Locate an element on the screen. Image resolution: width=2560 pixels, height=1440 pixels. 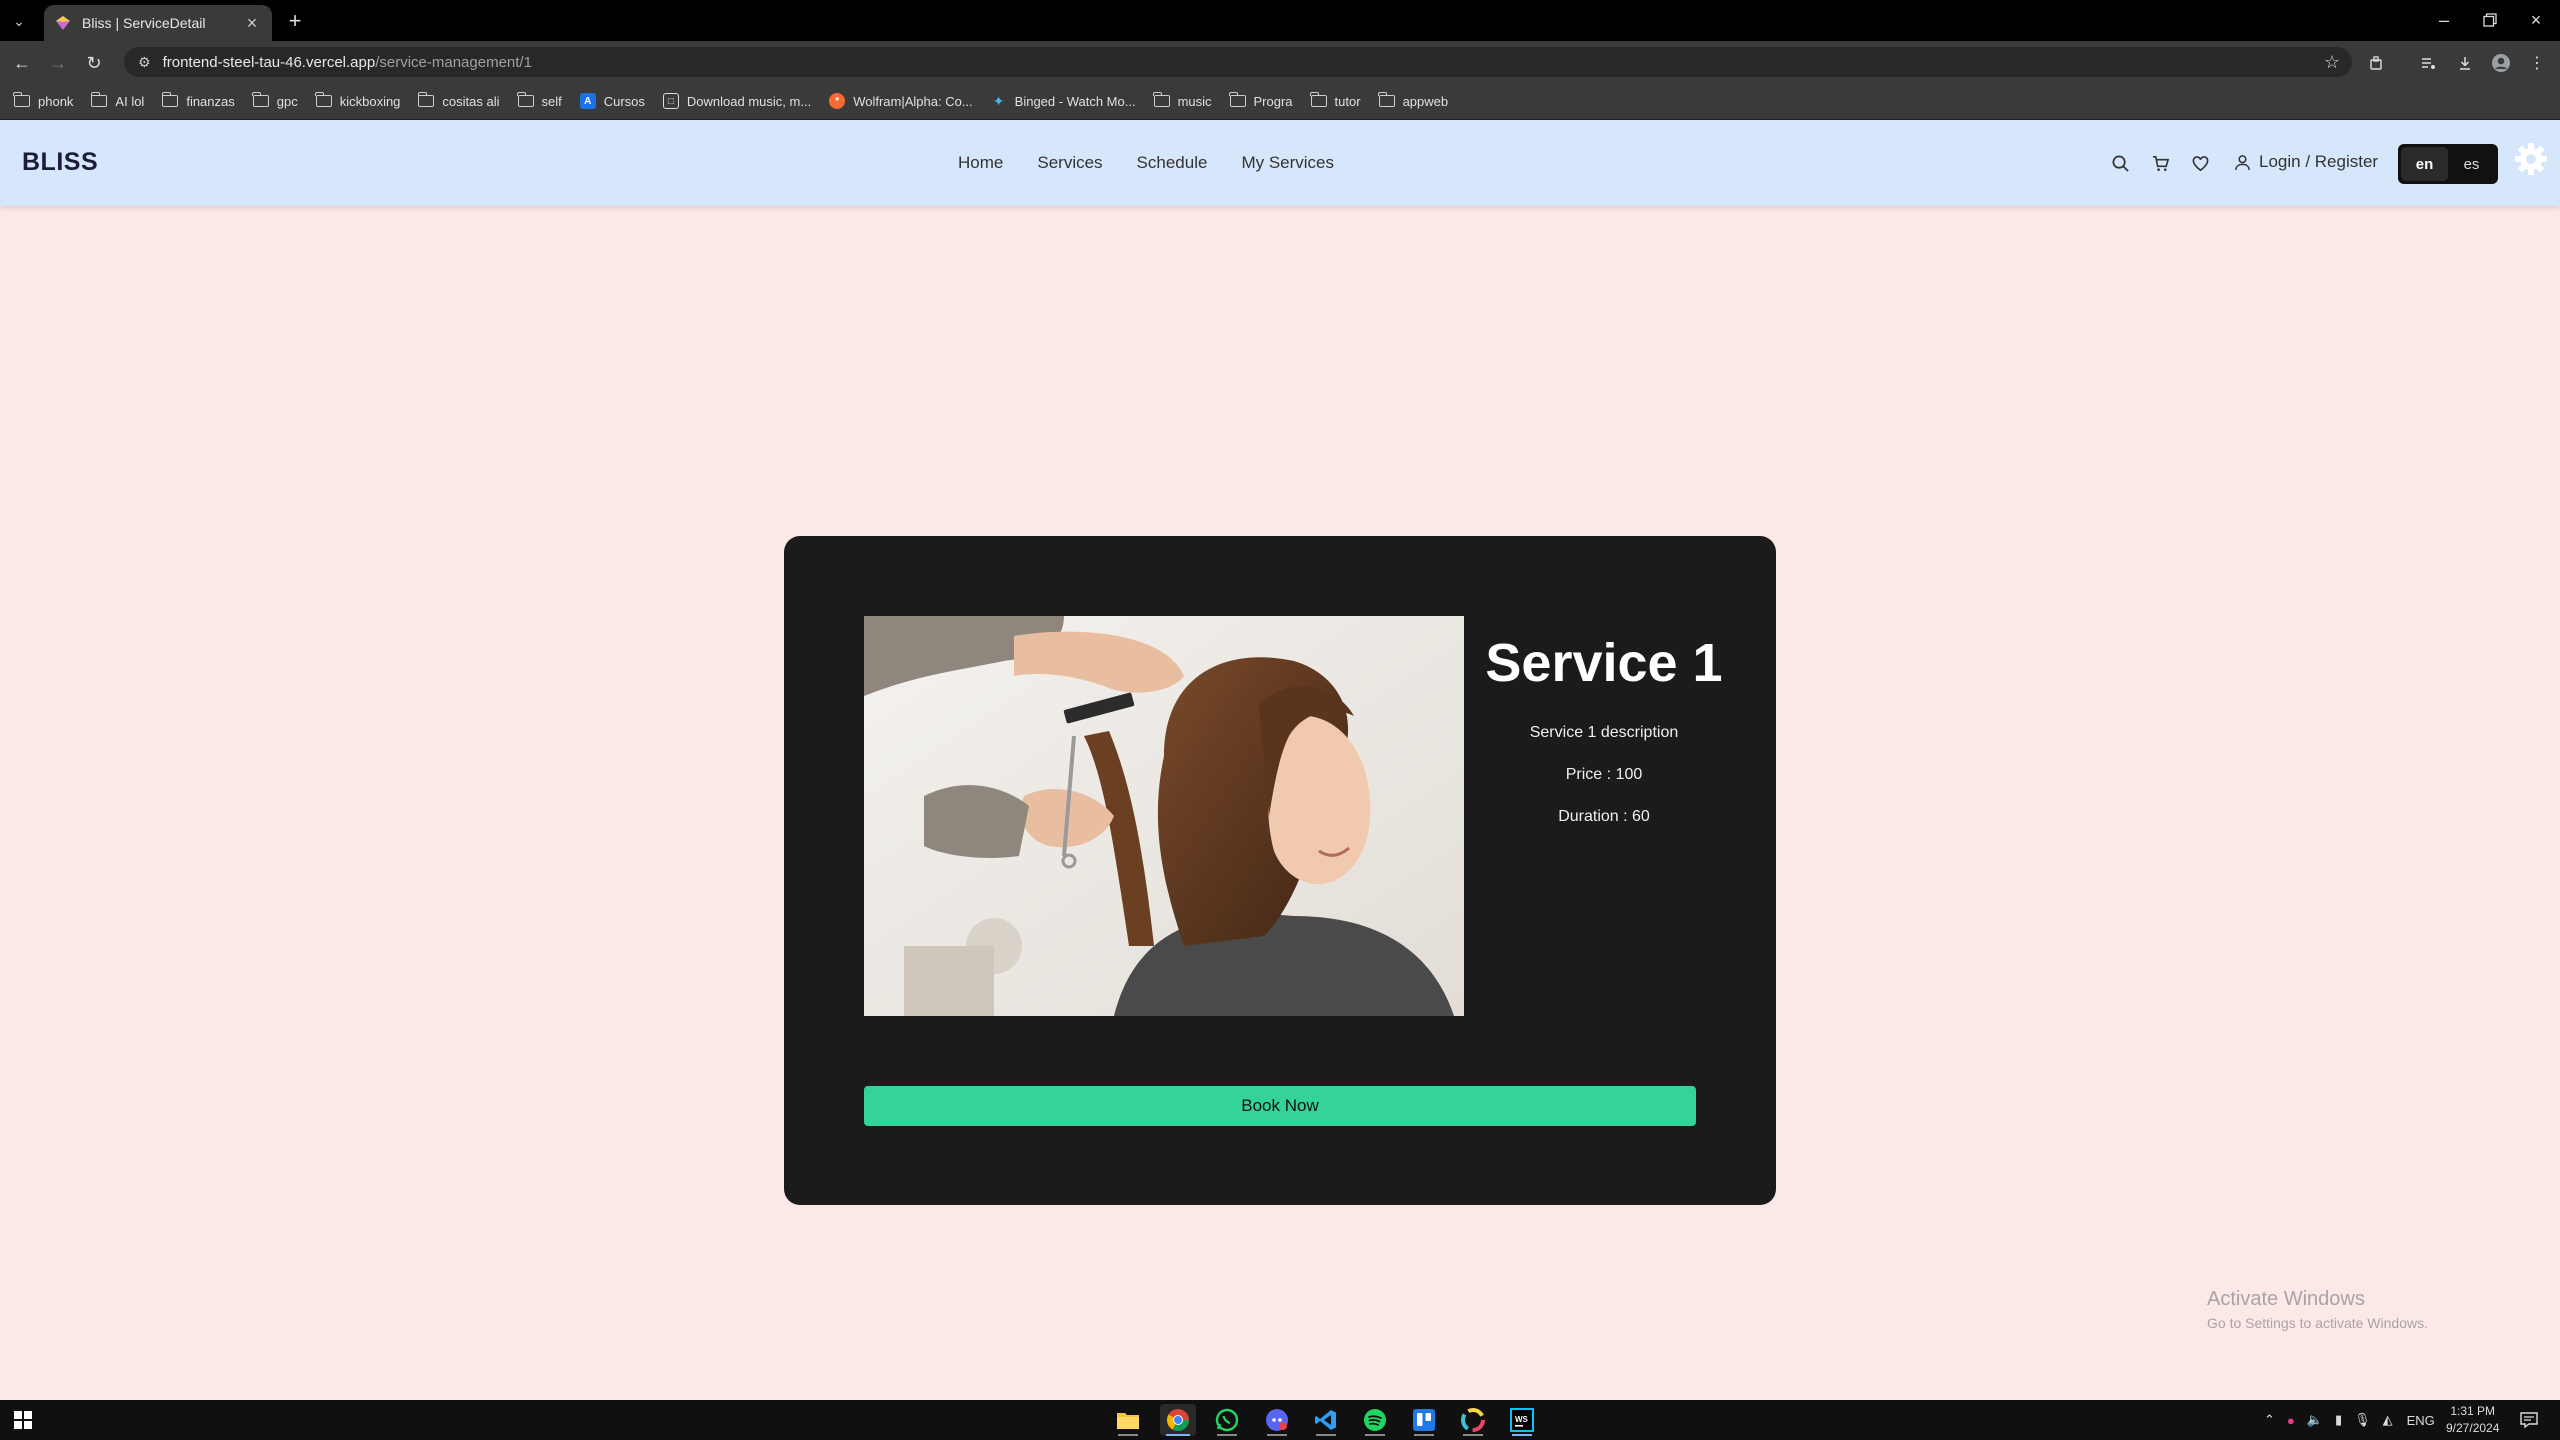
language-toggle: en es is located at coordinates (2448, 164).